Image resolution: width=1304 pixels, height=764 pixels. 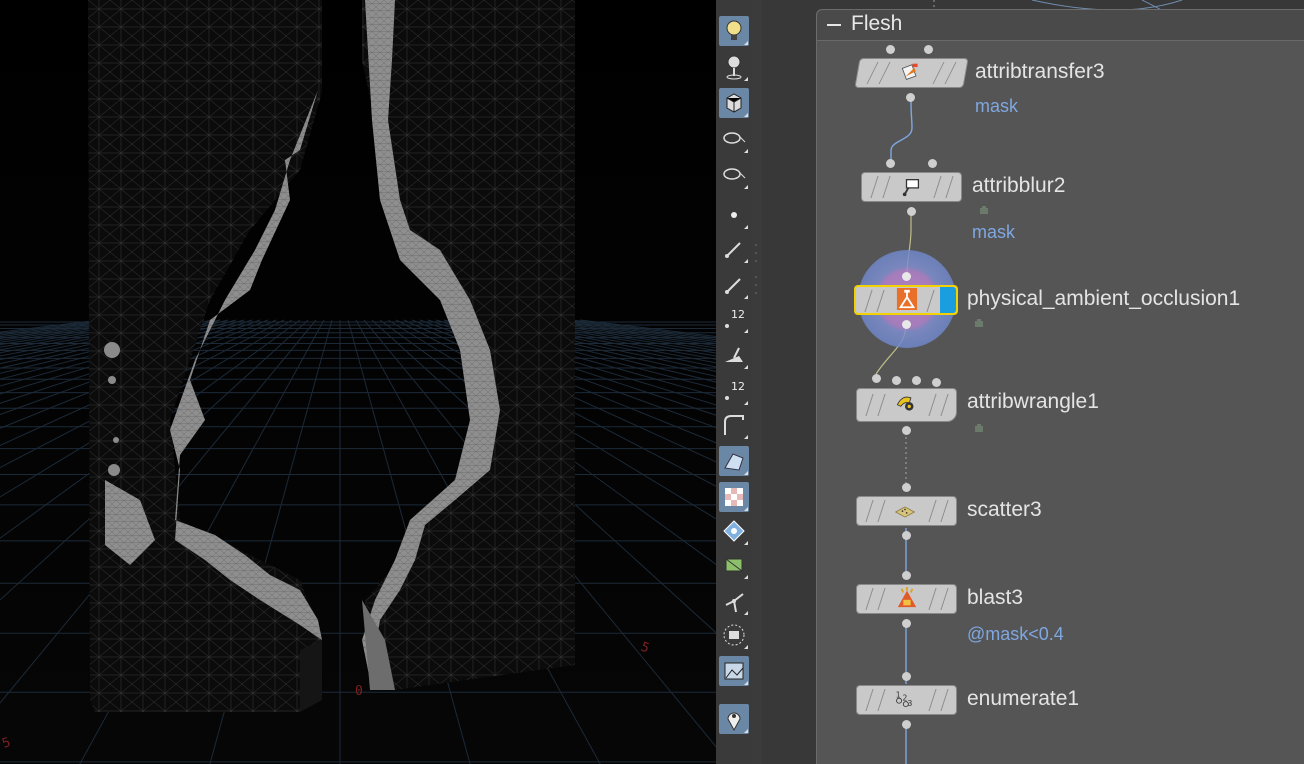 I want to click on blast-icon, so click(x=907, y=597).